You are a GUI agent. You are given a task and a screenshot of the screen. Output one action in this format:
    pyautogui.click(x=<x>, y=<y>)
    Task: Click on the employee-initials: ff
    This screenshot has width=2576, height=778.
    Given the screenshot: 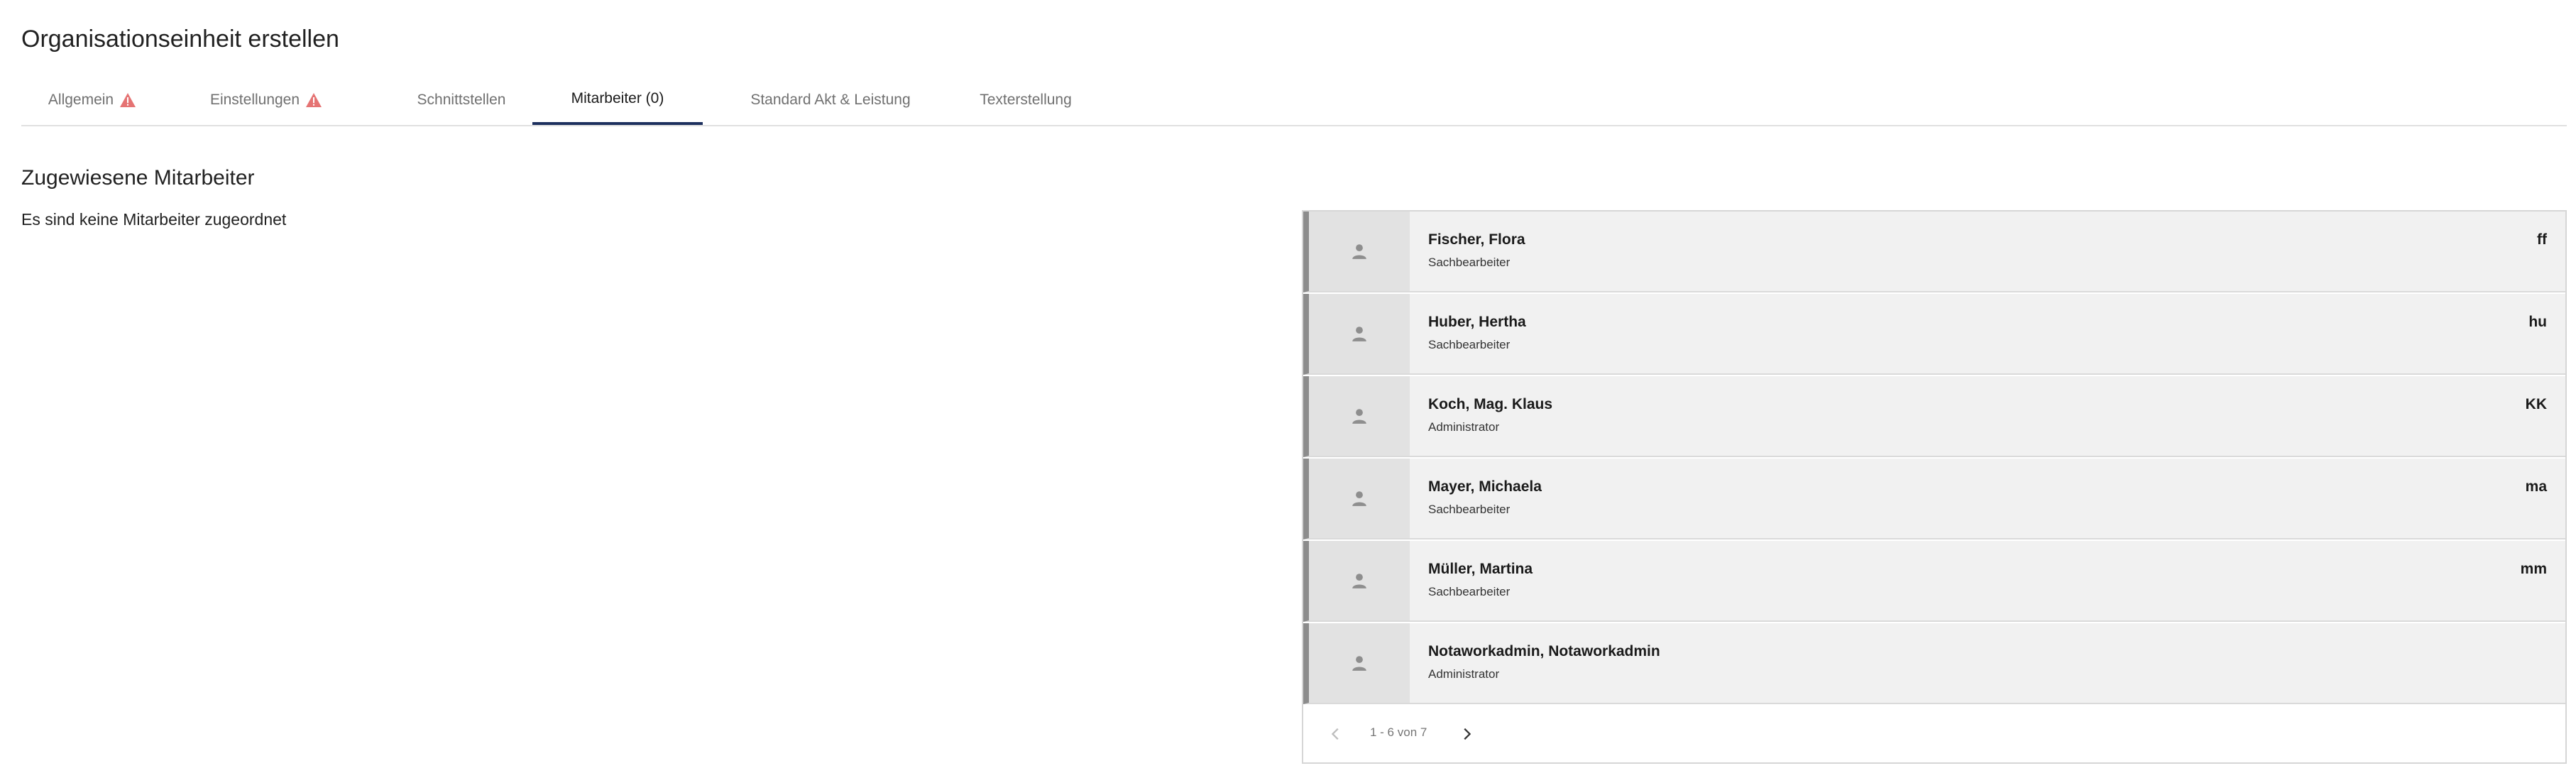 What is the action you would take?
    pyautogui.click(x=2542, y=239)
    